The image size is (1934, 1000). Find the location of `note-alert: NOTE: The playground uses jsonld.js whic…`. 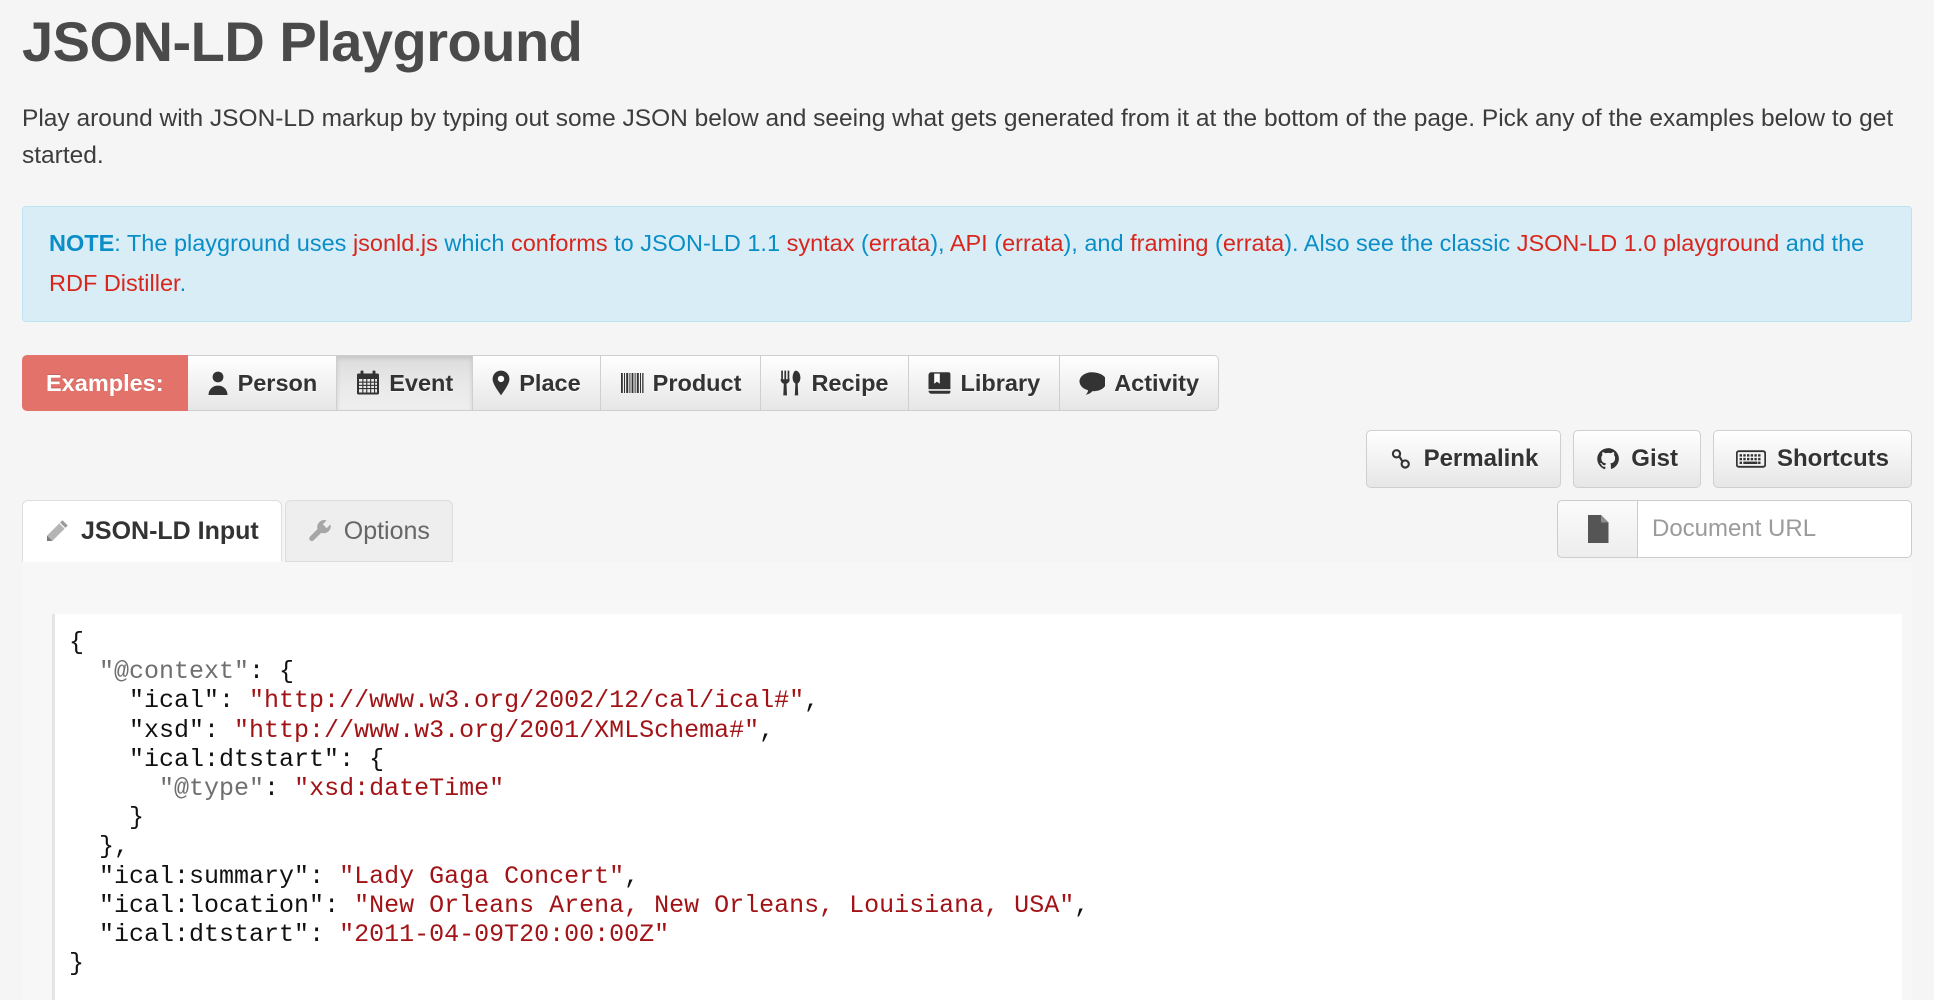

note-alert: NOTE: The playground uses jsonld.js whic… is located at coordinates (967, 264).